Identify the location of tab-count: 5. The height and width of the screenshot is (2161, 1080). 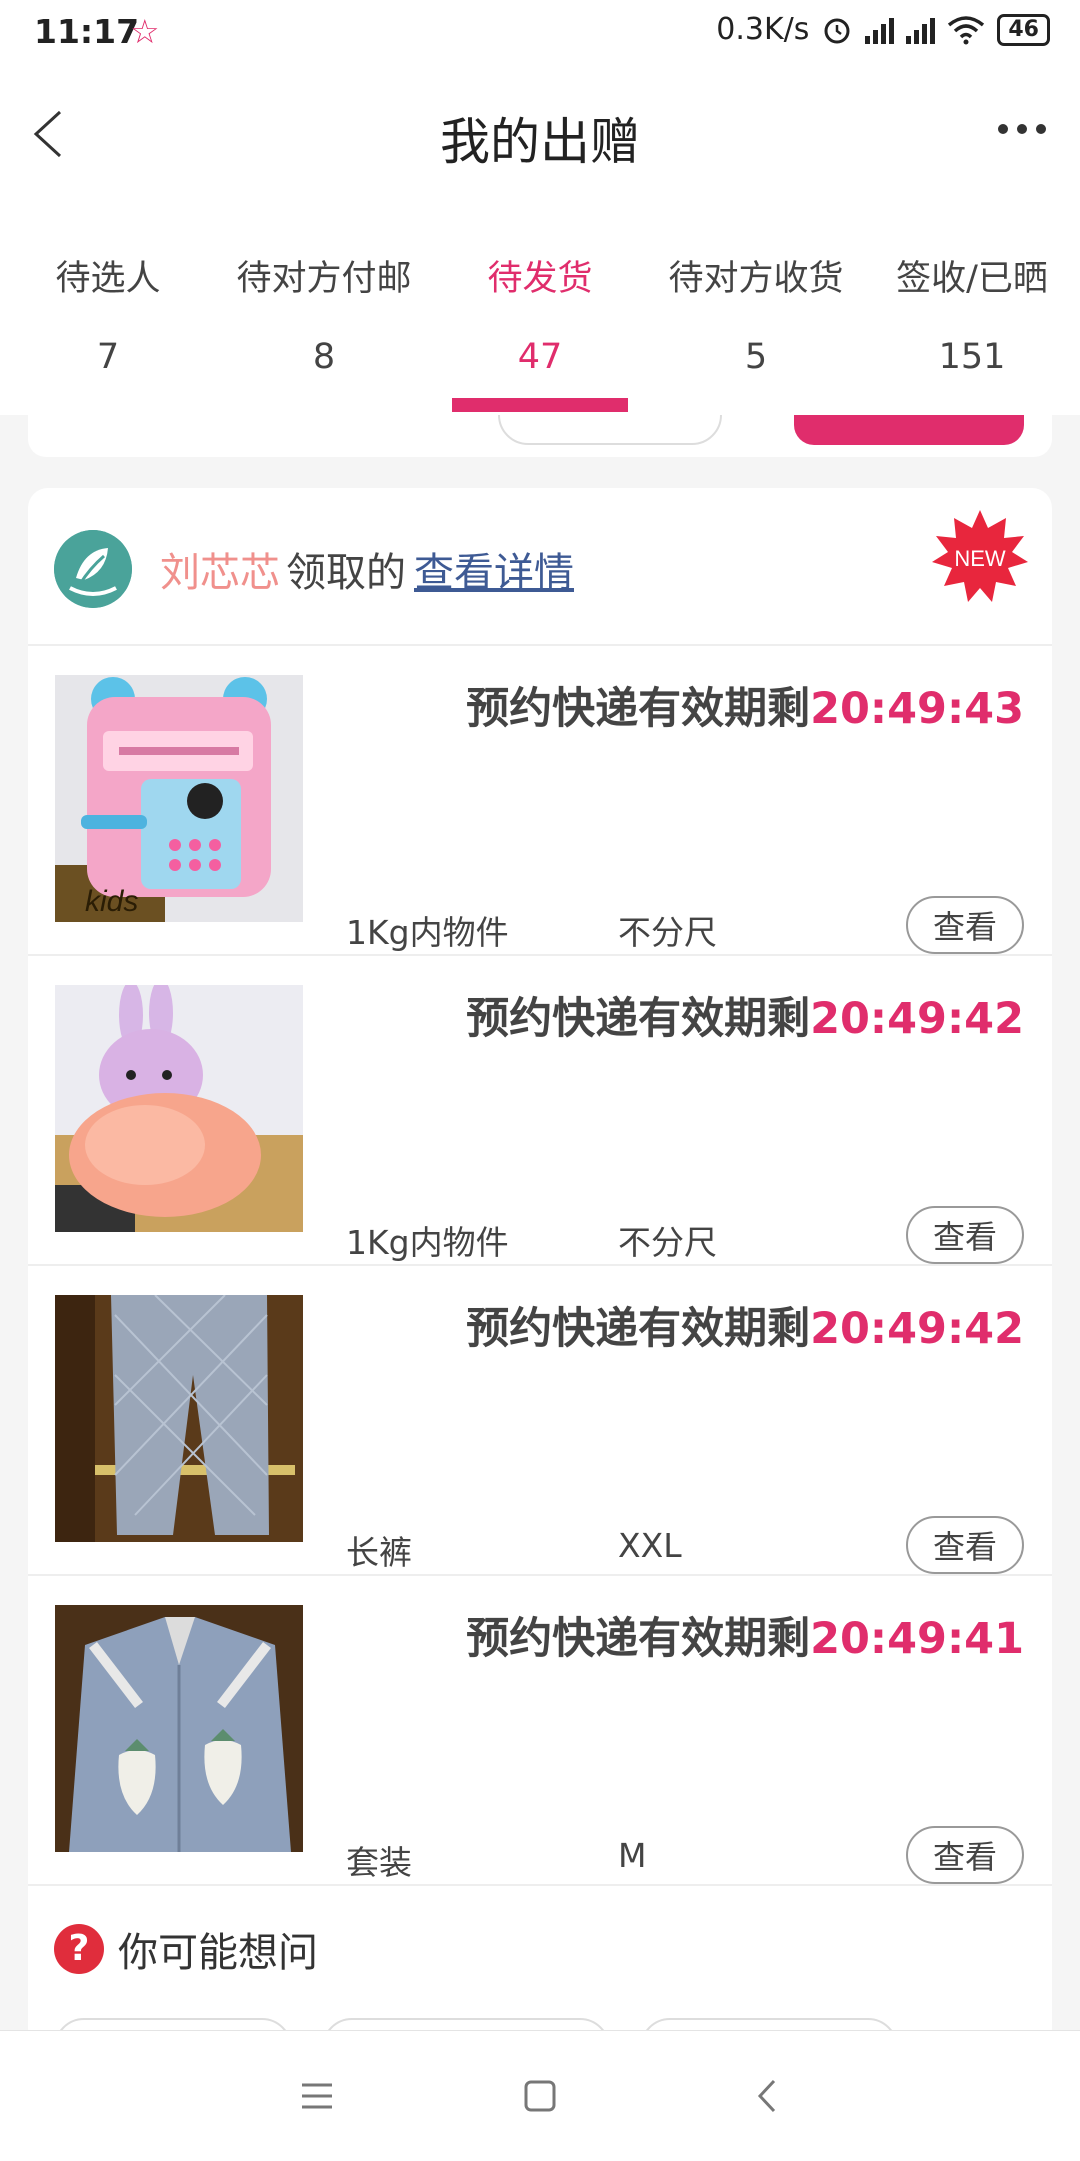
(756, 357).